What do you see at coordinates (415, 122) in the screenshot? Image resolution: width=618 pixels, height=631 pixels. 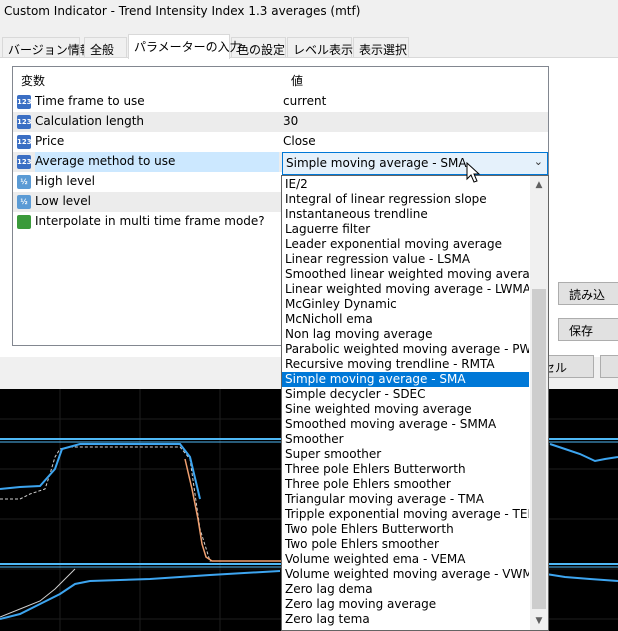 I see `parameter-value: 30` at bounding box center [415, 122].